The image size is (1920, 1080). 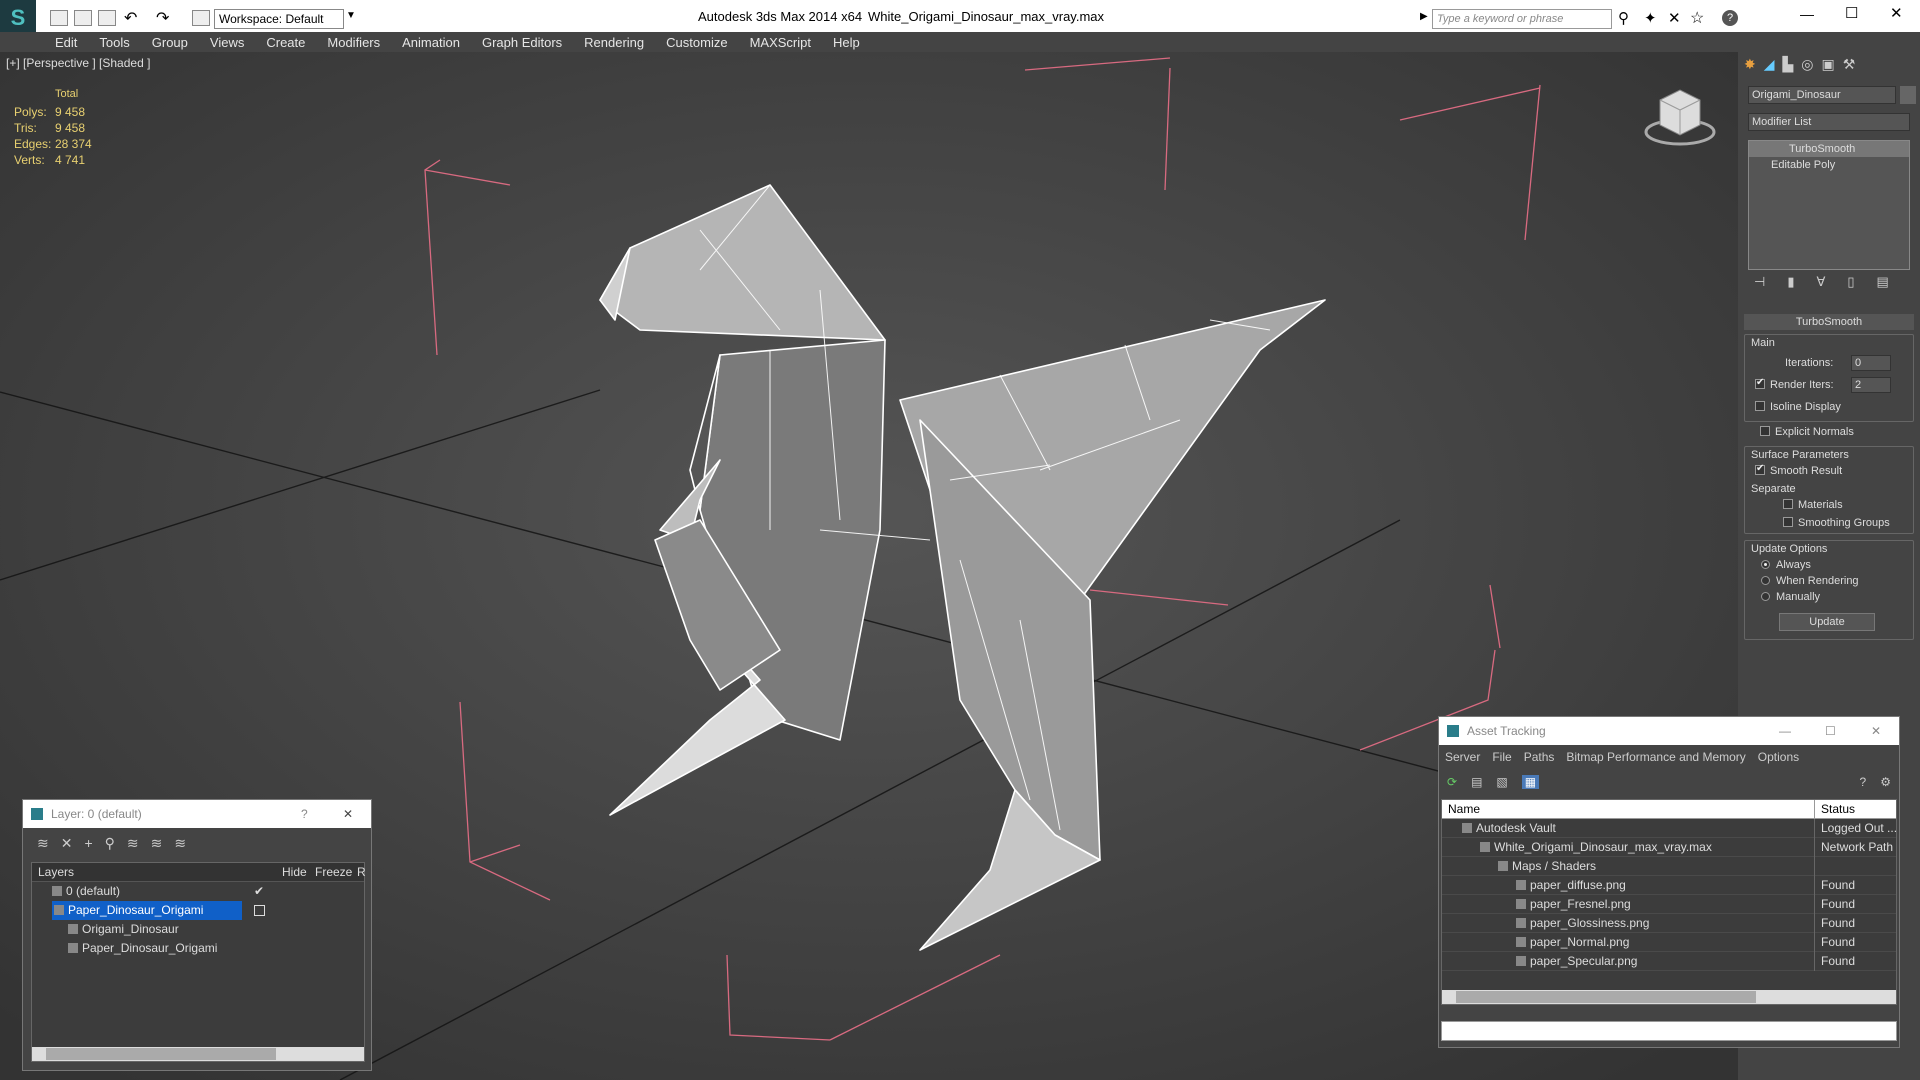 I want to click on asset-close-button: ✕, so click(x=1876, y=731).